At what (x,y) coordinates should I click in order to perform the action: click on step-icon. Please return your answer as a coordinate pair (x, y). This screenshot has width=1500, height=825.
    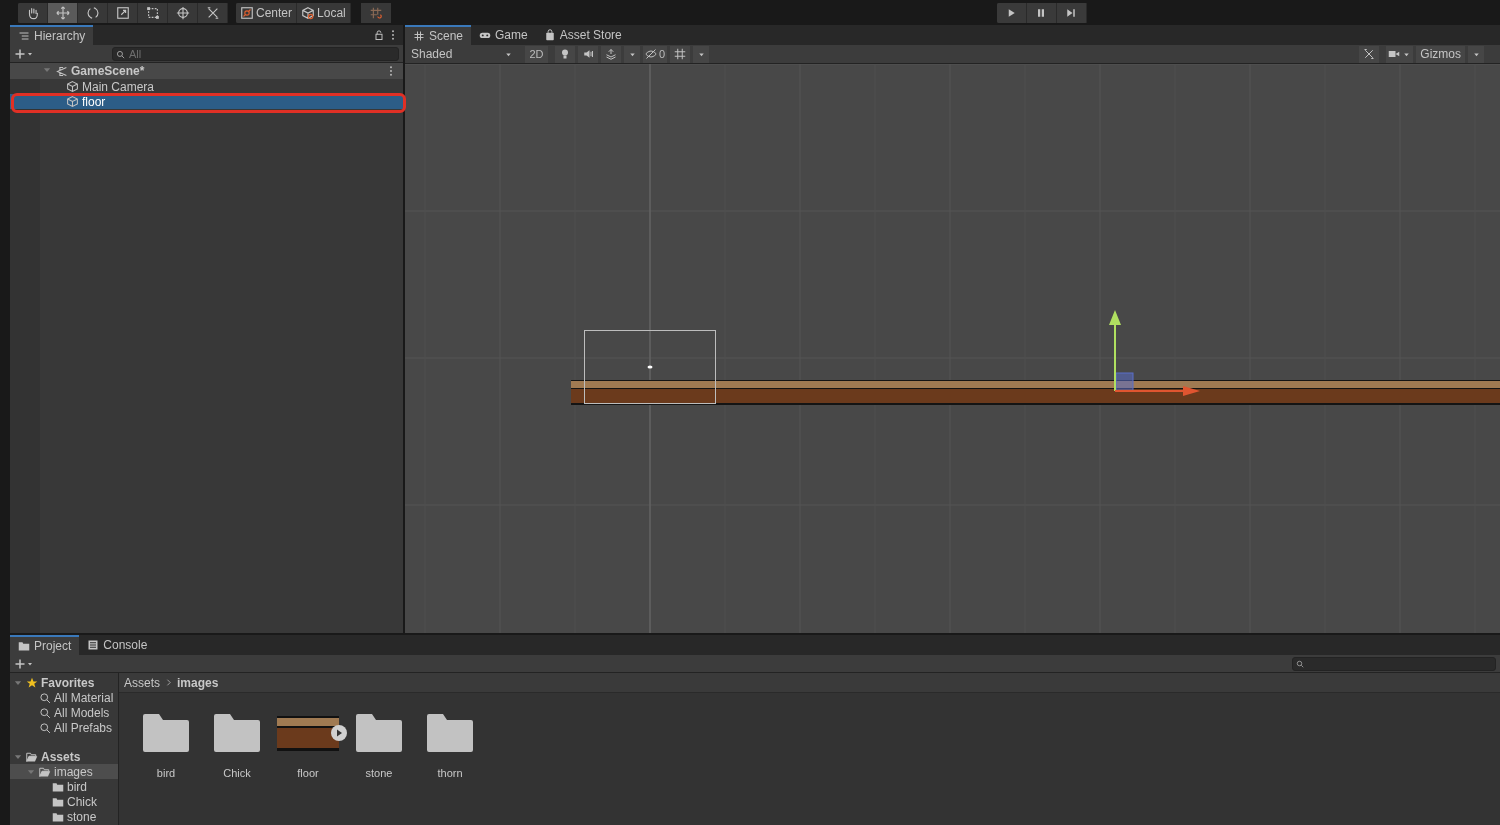
    Looking at the image, I should click on (1071, 12).